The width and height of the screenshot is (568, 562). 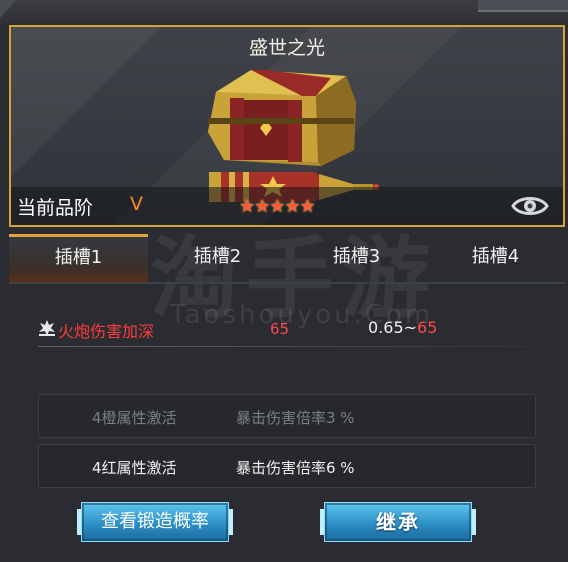 I want to click on set-bonus-name: 4红属性激活, so click(x=134, y=468).